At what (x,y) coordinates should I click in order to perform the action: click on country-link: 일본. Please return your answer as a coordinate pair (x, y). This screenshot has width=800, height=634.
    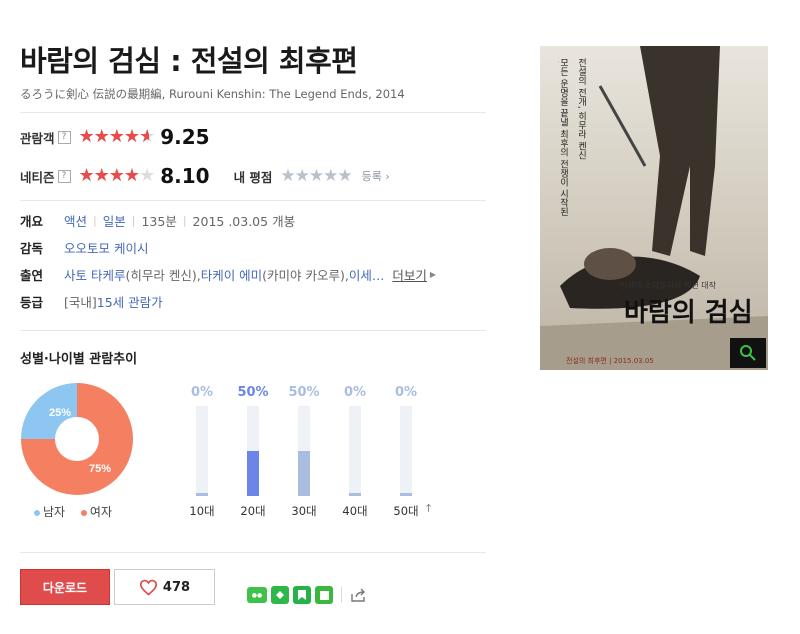
    Looking at the image, I should click on (114, 220).